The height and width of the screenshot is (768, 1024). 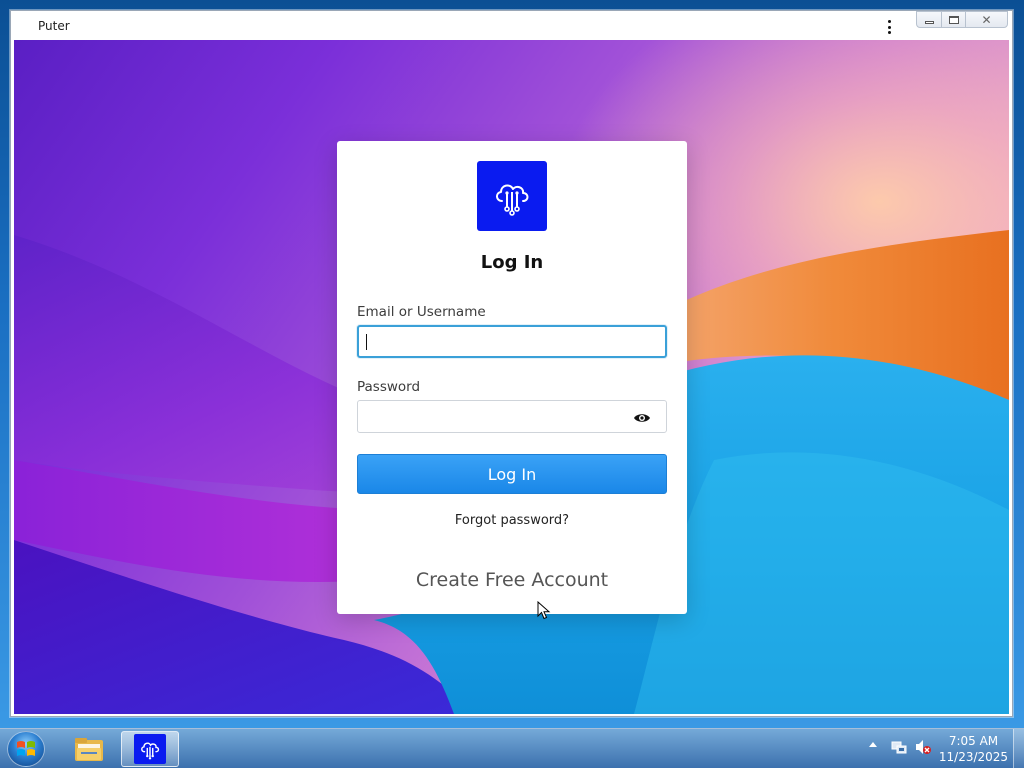 I want to click on mouse-pointer-icon, so click(x=544, y=610).